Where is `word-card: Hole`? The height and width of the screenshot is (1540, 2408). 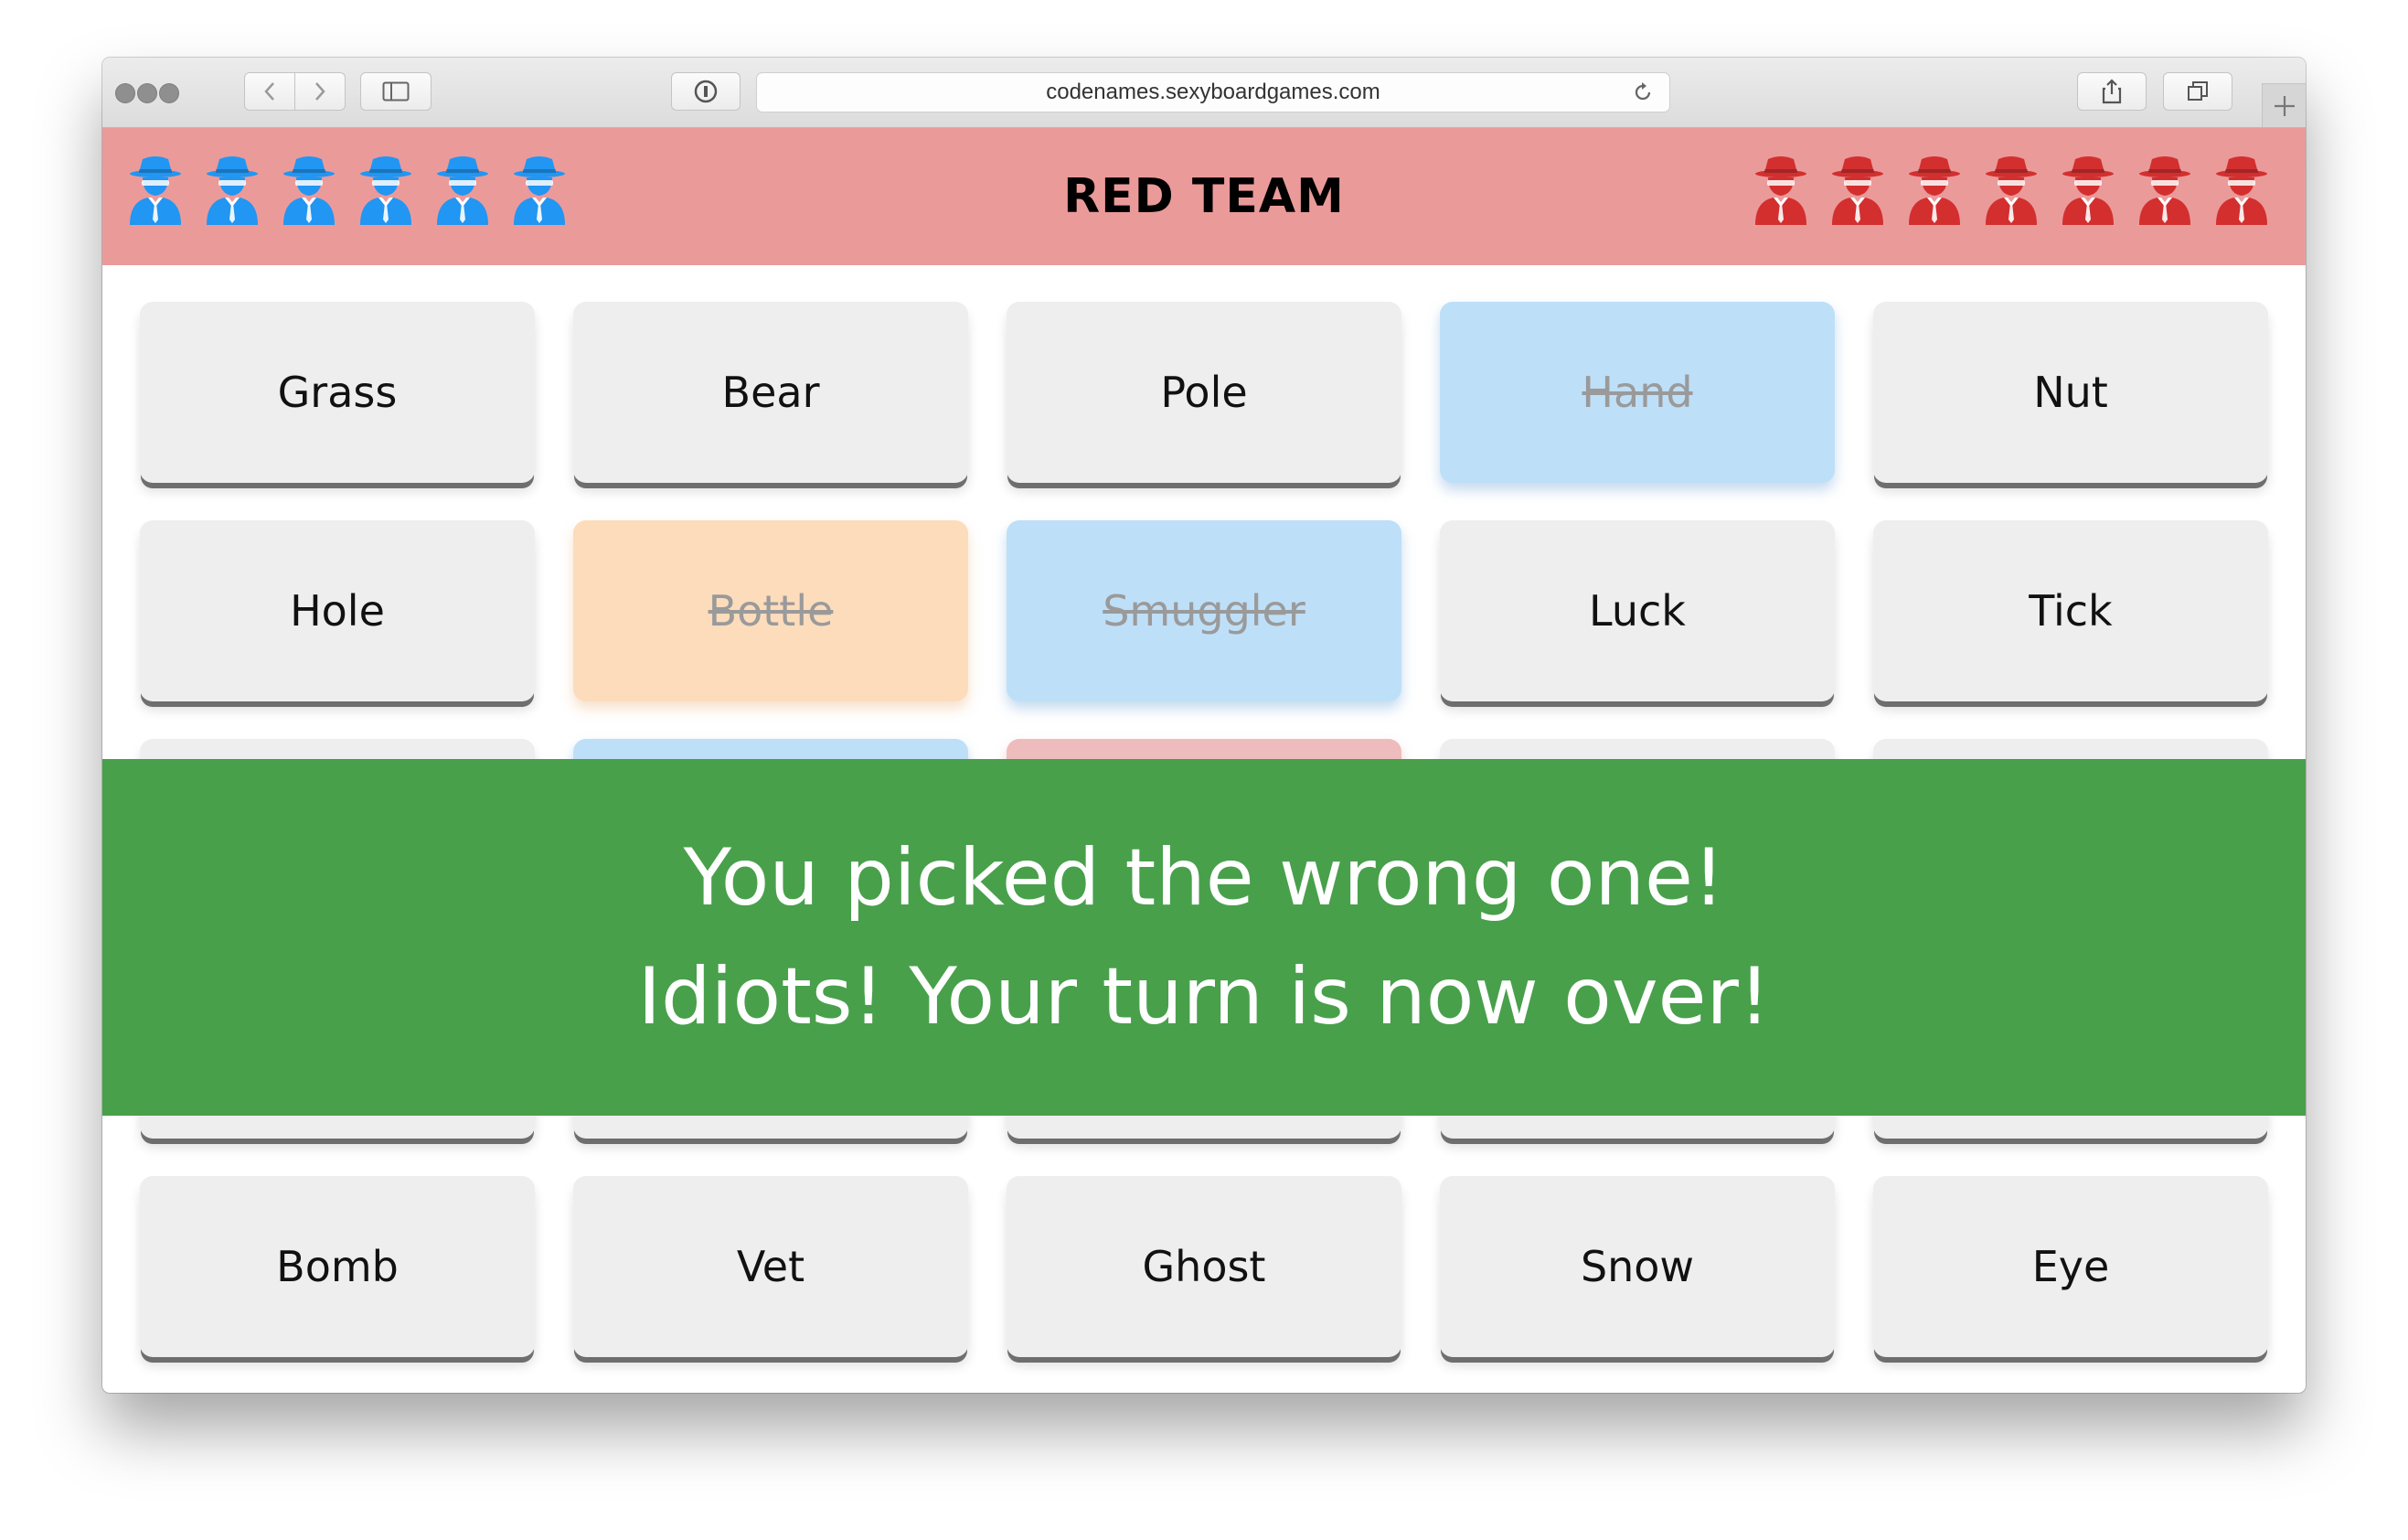 word-card: Hole is located at coordinates (337, 610).